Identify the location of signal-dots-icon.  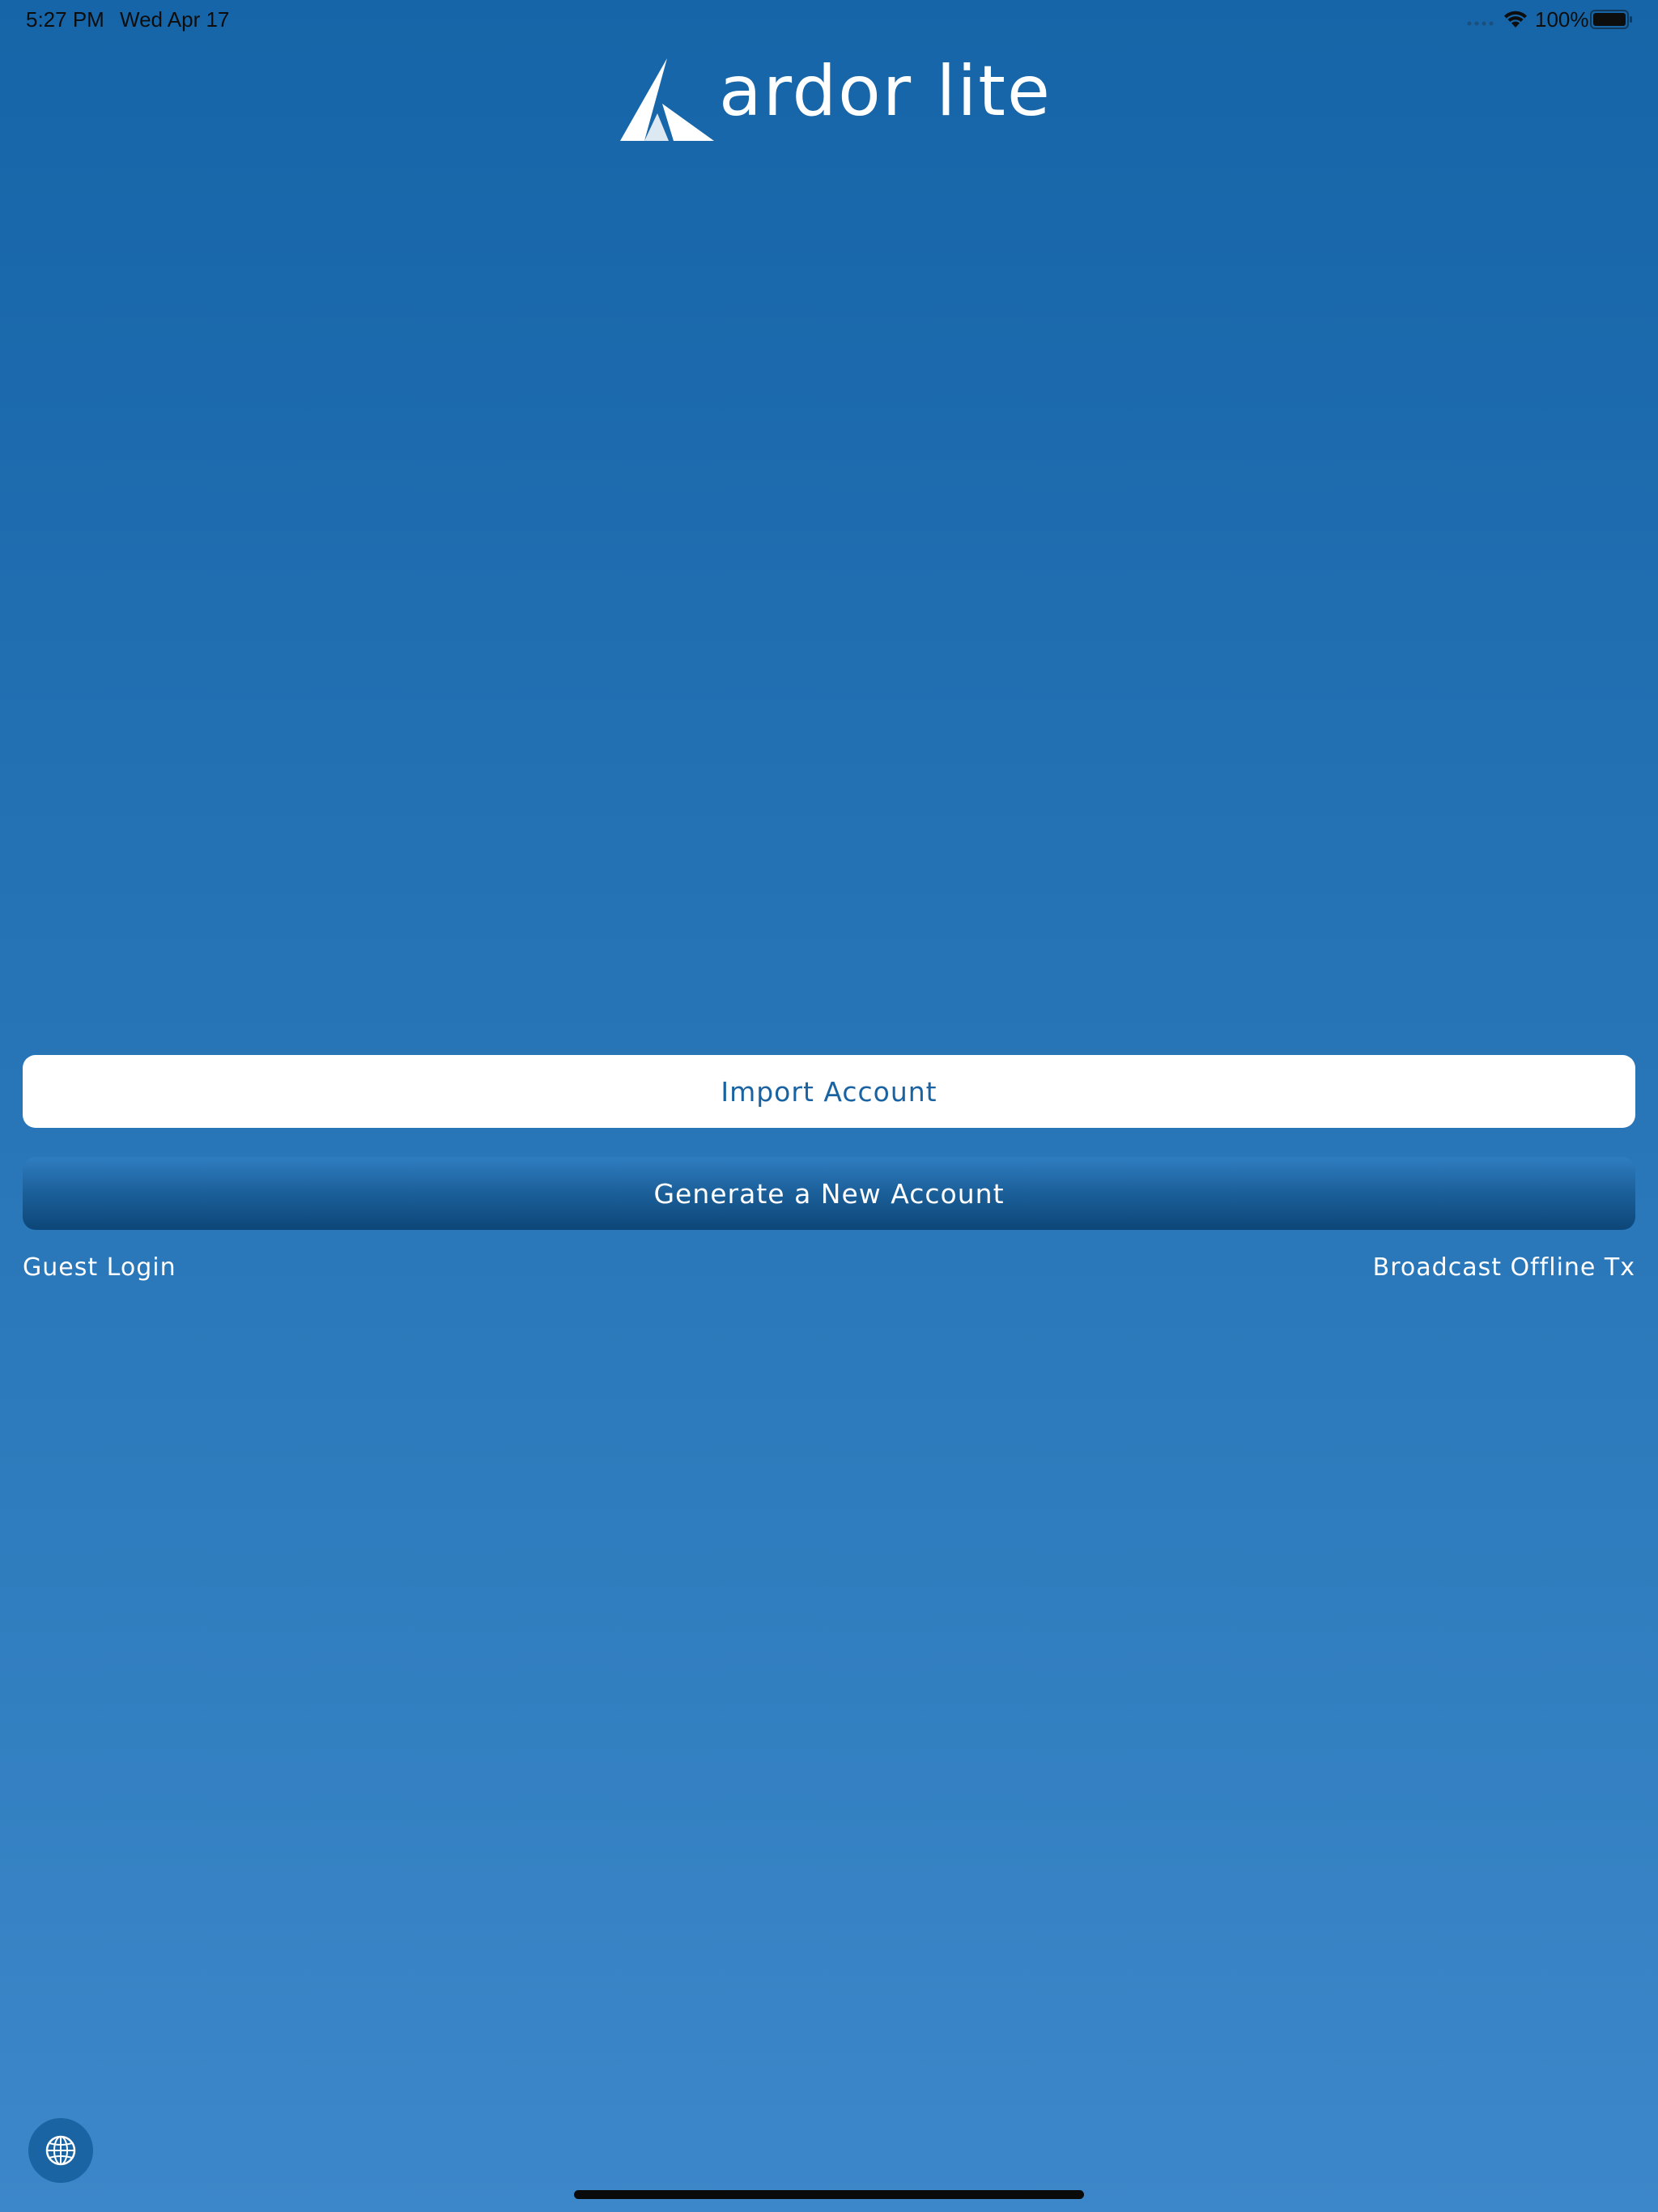
(1480, 24).